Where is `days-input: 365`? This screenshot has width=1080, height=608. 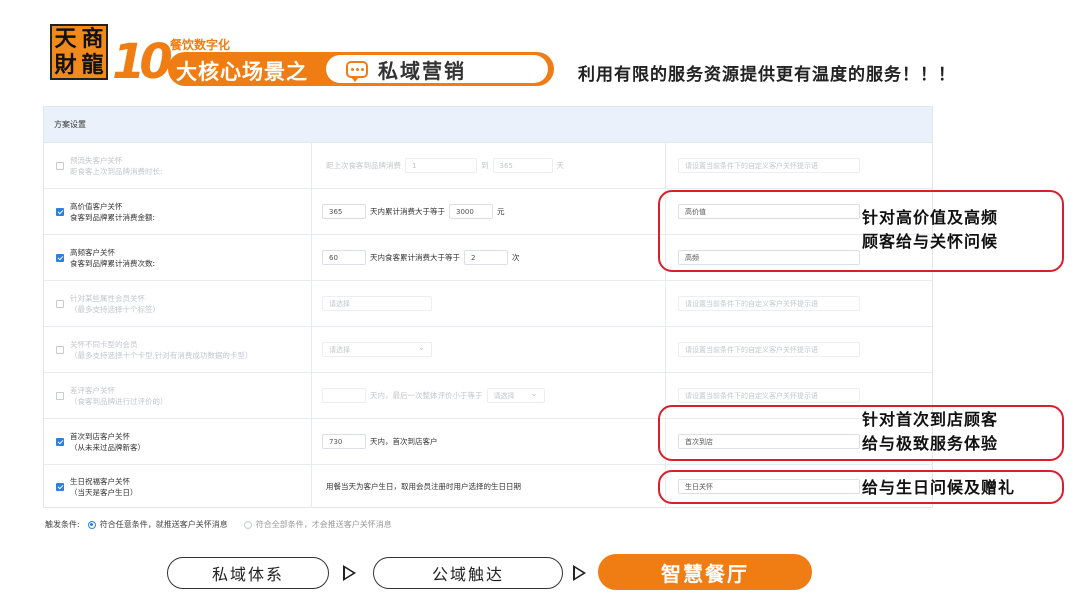
days-input: 365 is located at coordinates (344, 211).